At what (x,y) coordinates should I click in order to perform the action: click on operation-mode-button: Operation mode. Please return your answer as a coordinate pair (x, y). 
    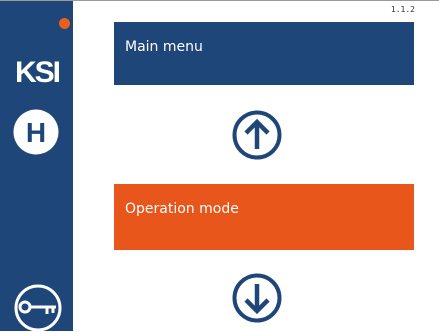
    Looking at the image, I should click on (264, 217).